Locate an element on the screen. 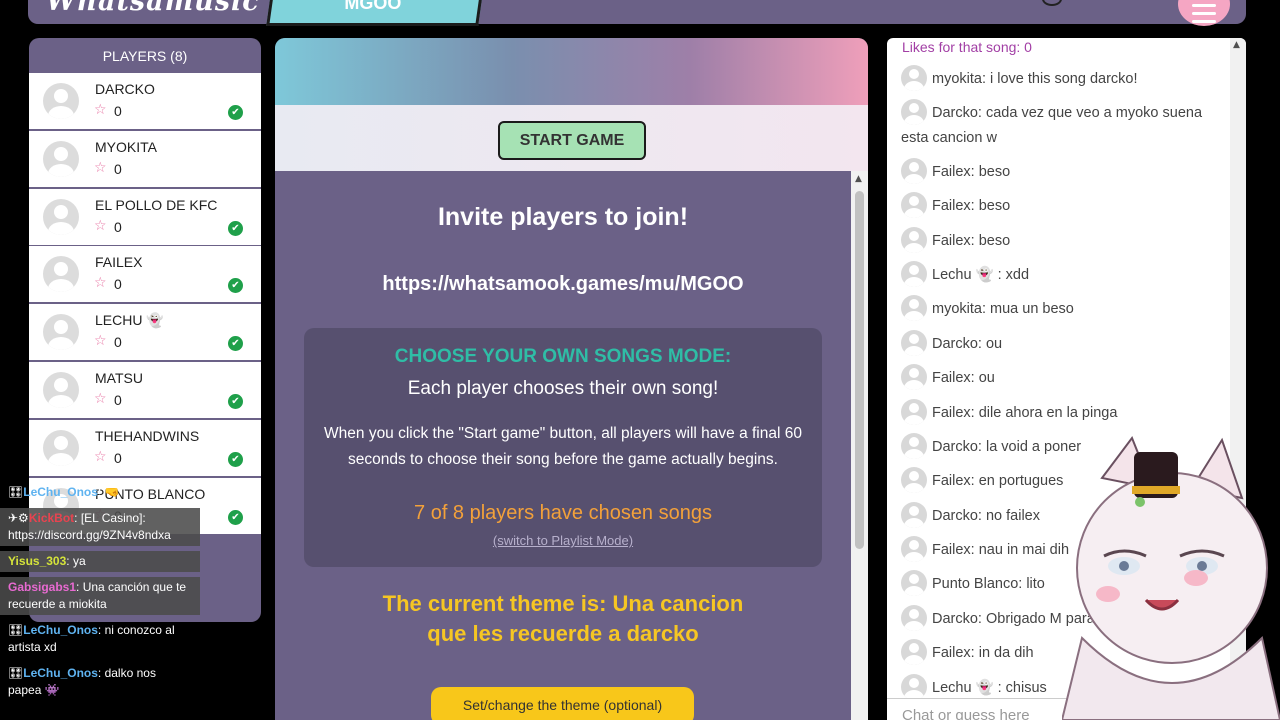 The width and height of the screenshot is (1280, 720). chat-message-text: Darcko: ou is located at coordinates (967, 343).